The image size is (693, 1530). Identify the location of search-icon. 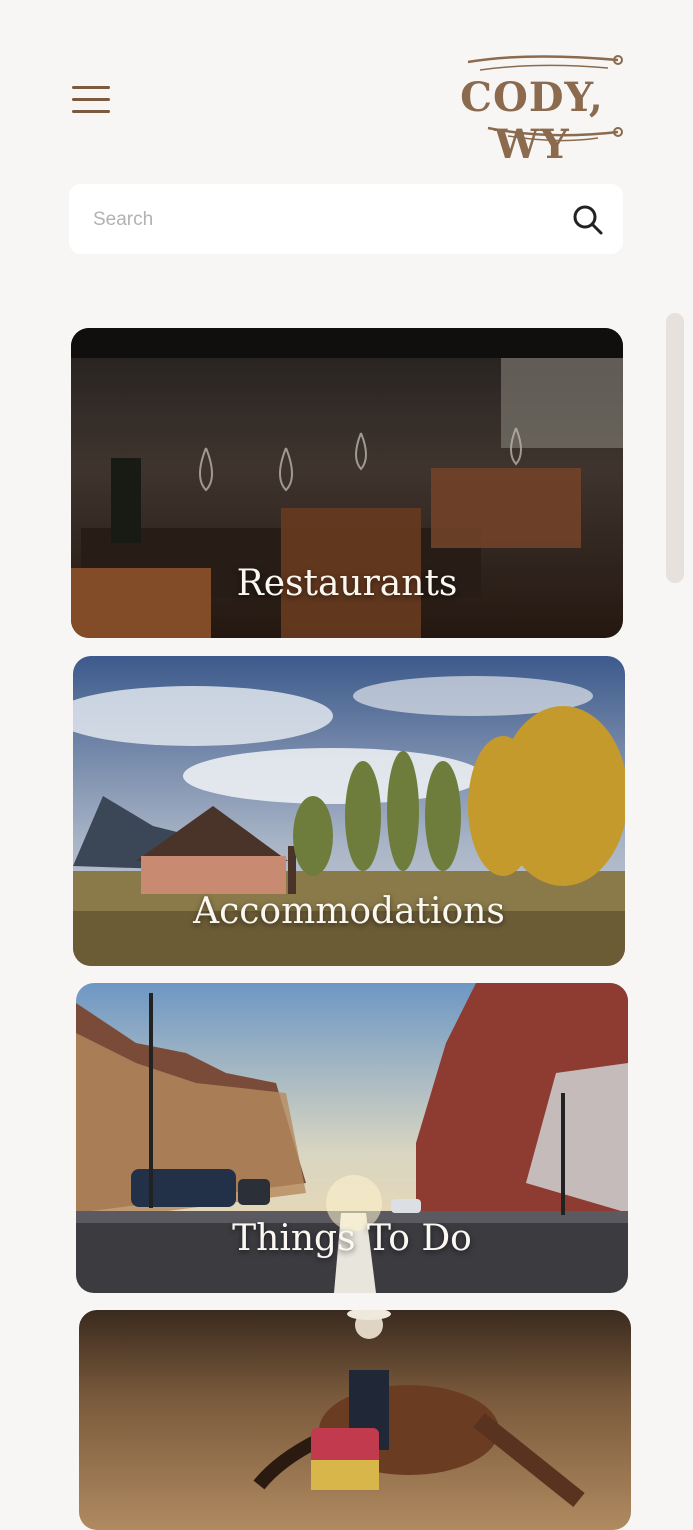
(588, 220).